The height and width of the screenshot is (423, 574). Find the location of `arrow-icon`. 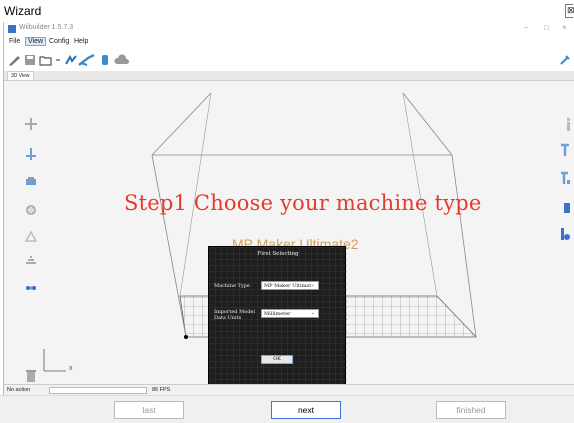

arrow-icon is located at coordinates (58, 60).